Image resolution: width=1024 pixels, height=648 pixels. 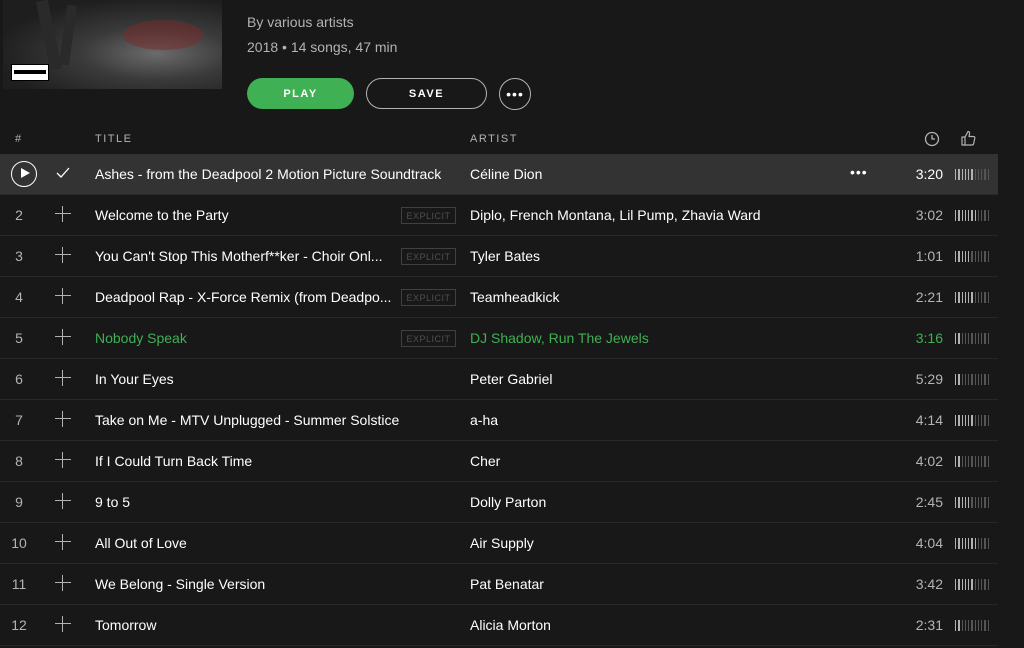 What do you see at coordinates (559, 338) in the screenshot?
I see `track-artist: DJ Shadow, Run The Jewels` at bounding box center [559, 338].